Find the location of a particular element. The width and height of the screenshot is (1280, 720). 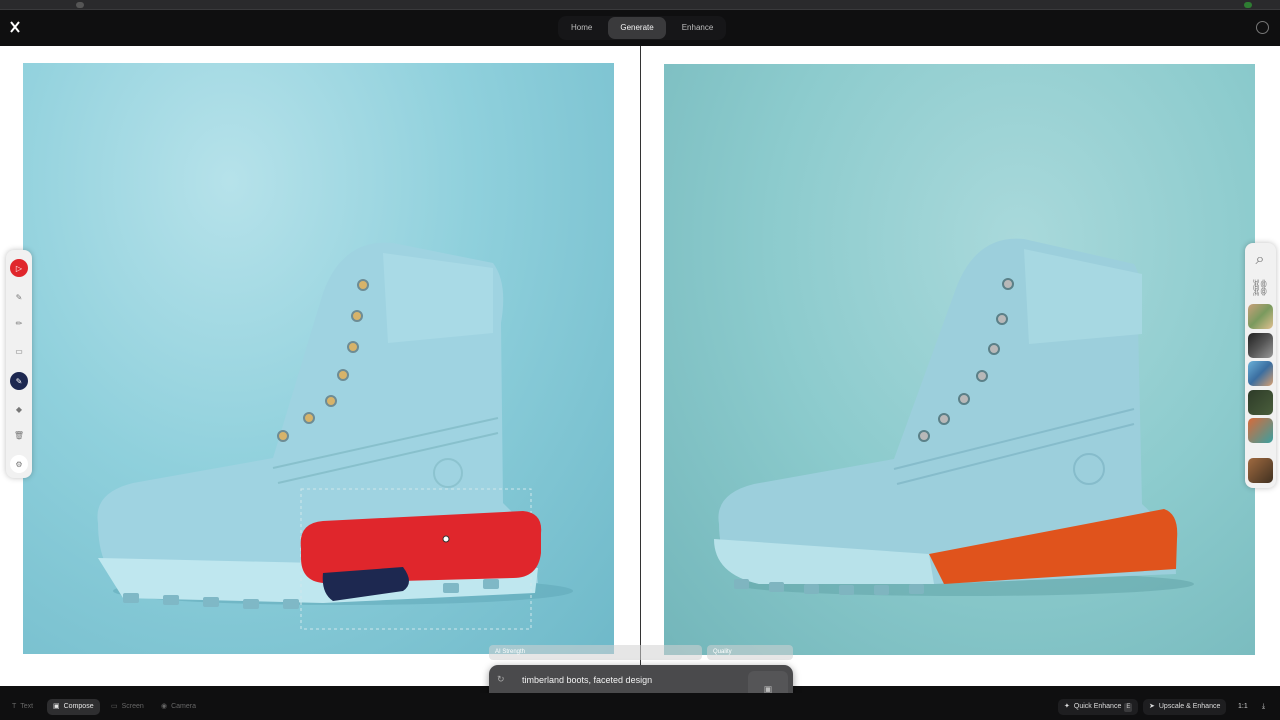

quality-slider: Quality is located at coordinates (750, 652).